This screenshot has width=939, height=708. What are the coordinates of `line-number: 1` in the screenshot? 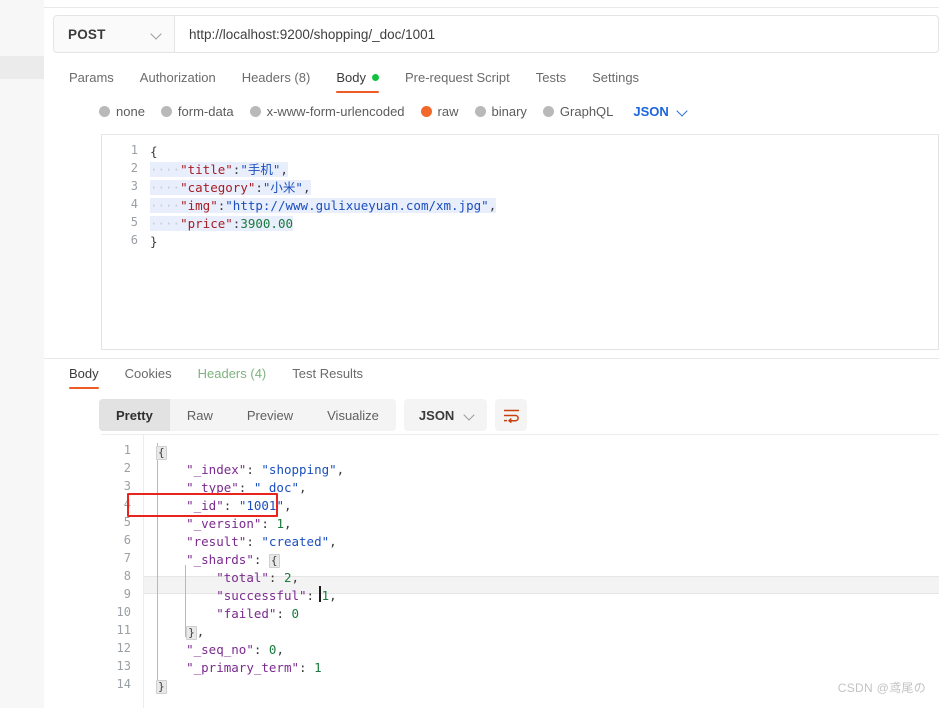 It's located at (127, 450).